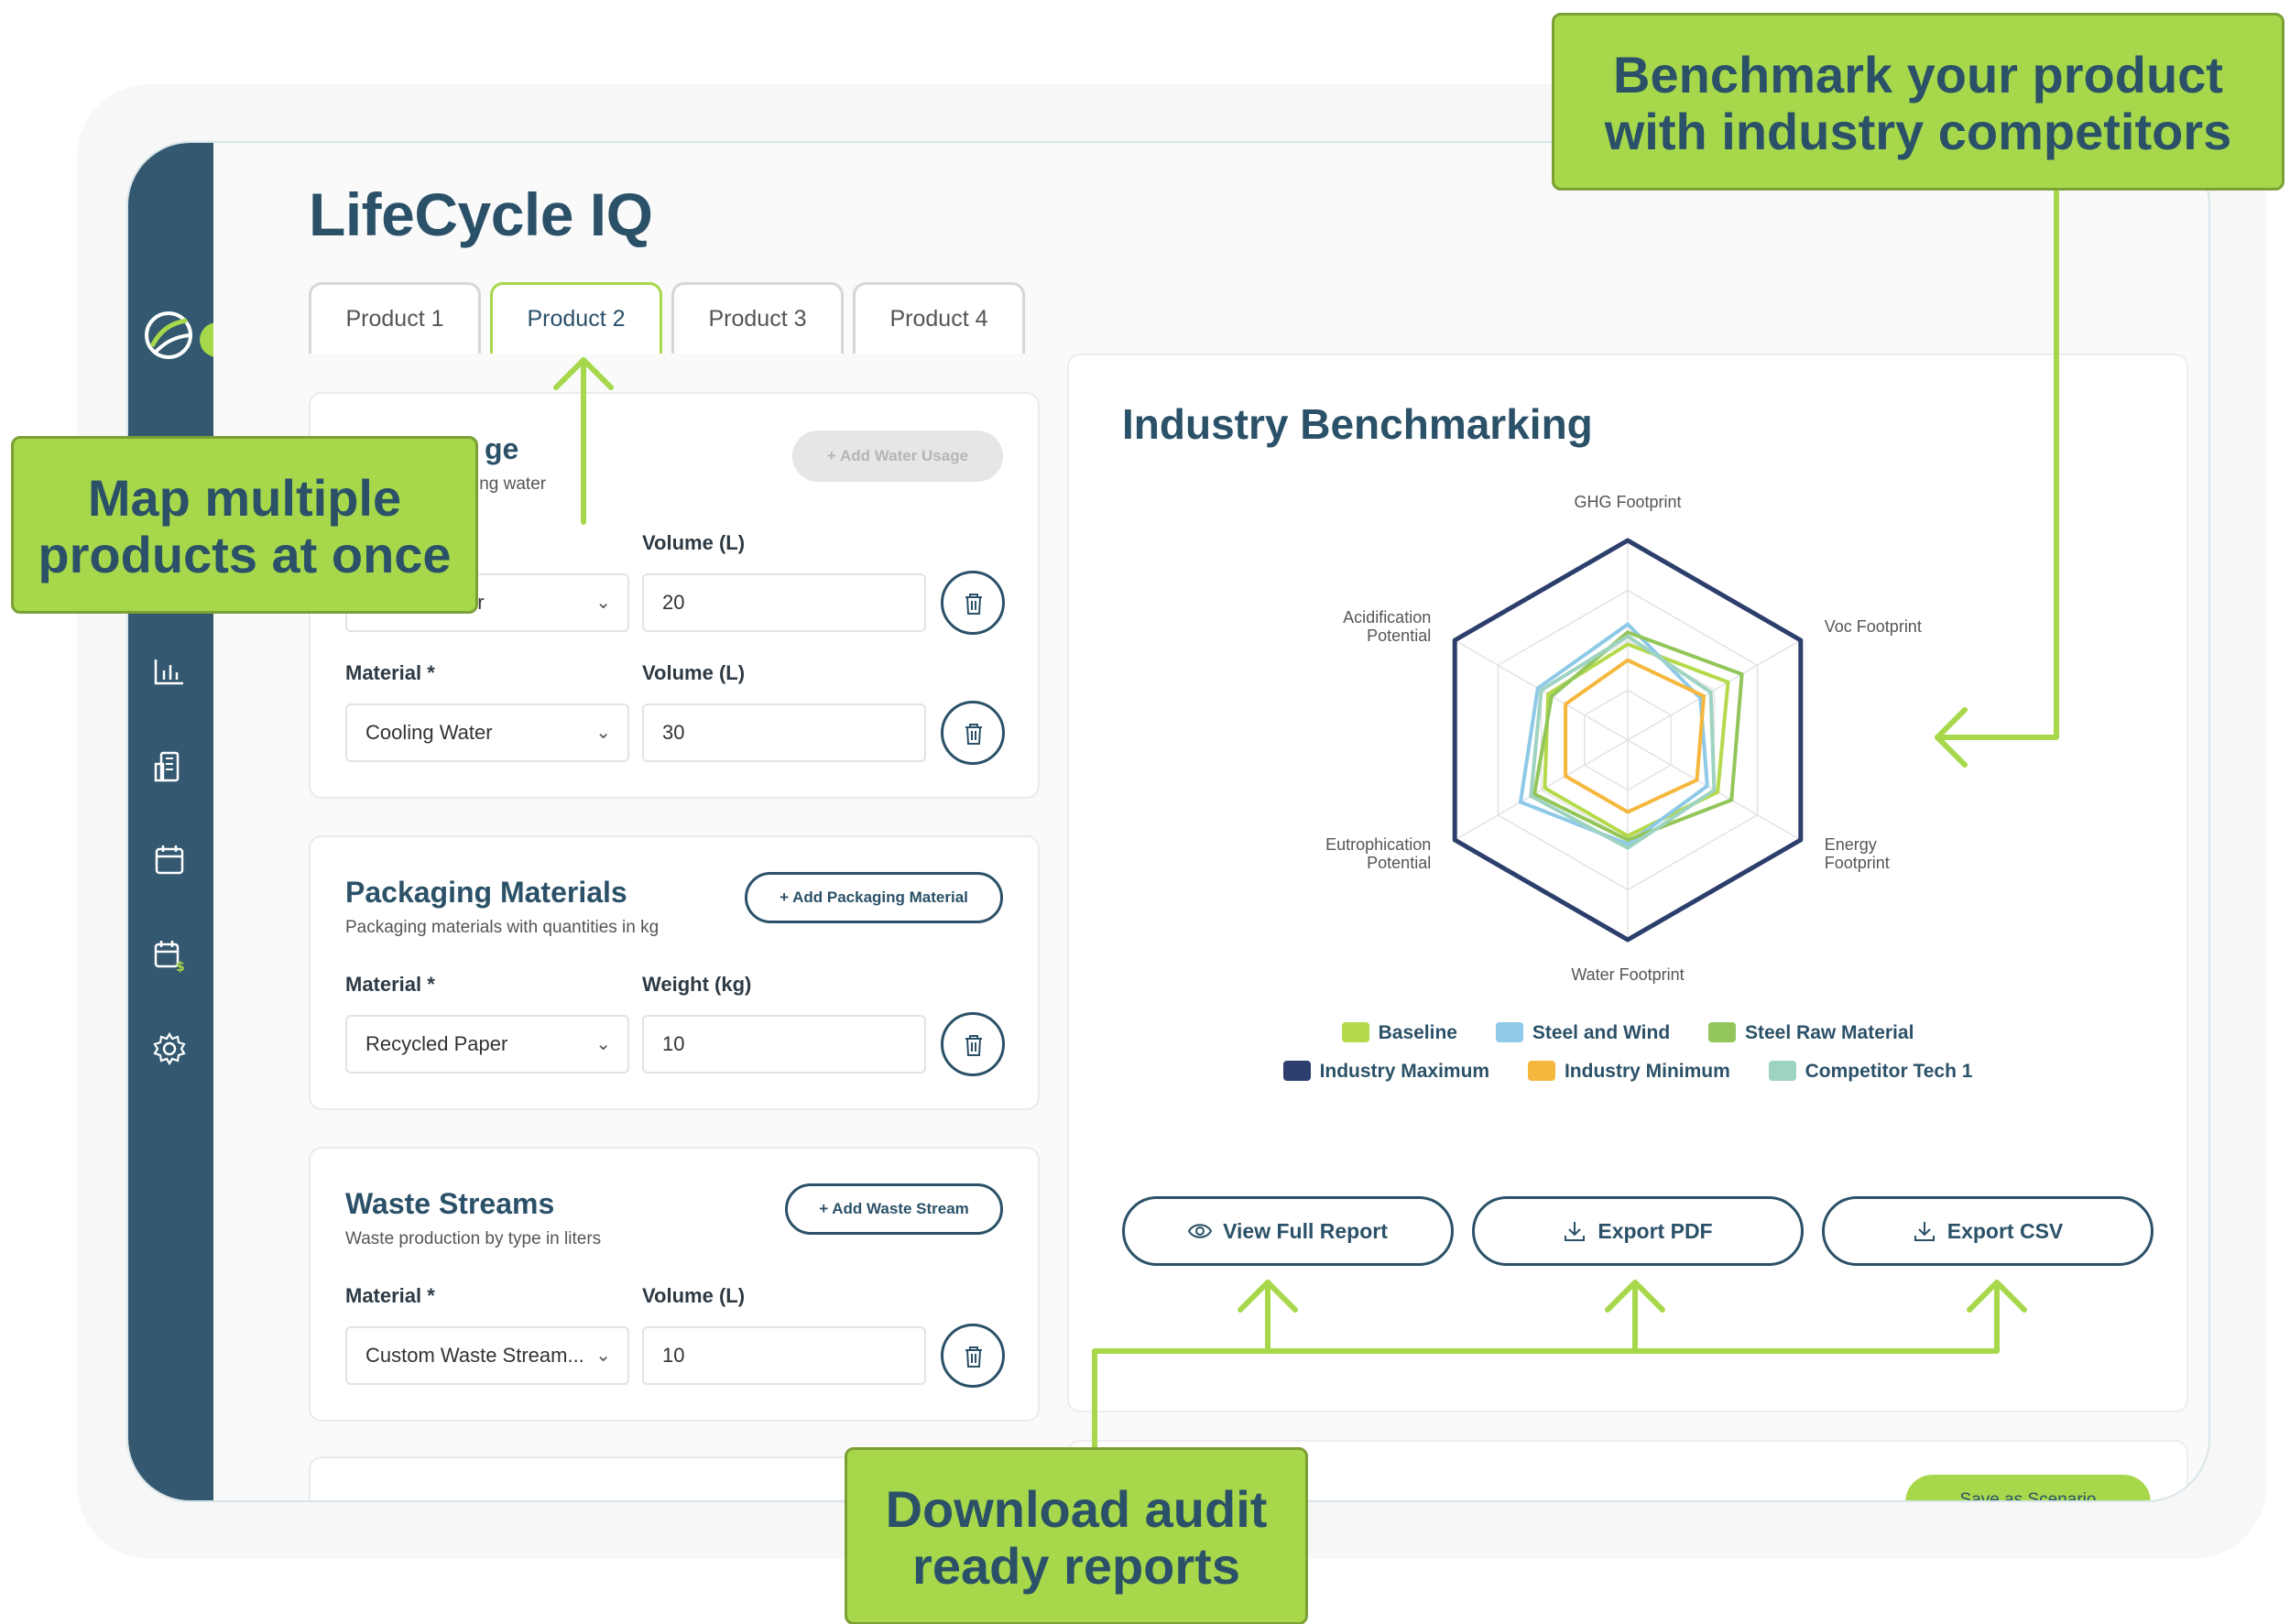  I want to click on app-logo-icon, so click(169, 335).